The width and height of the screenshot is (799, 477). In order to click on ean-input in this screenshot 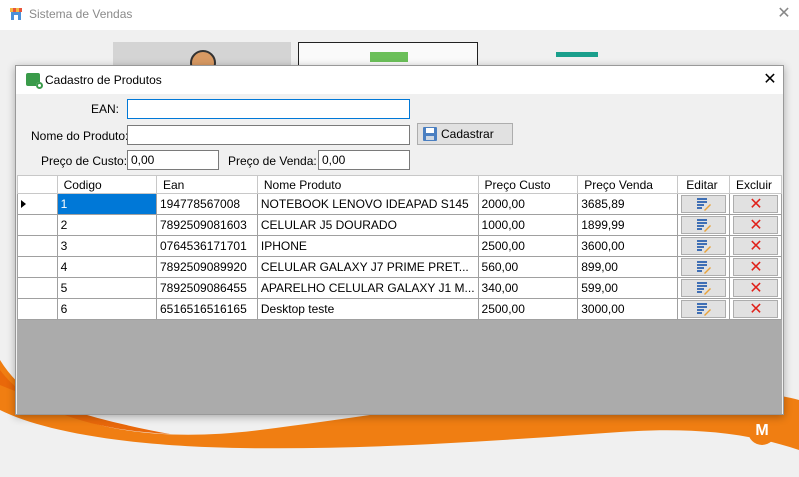, I will do `click(268, 109)`.